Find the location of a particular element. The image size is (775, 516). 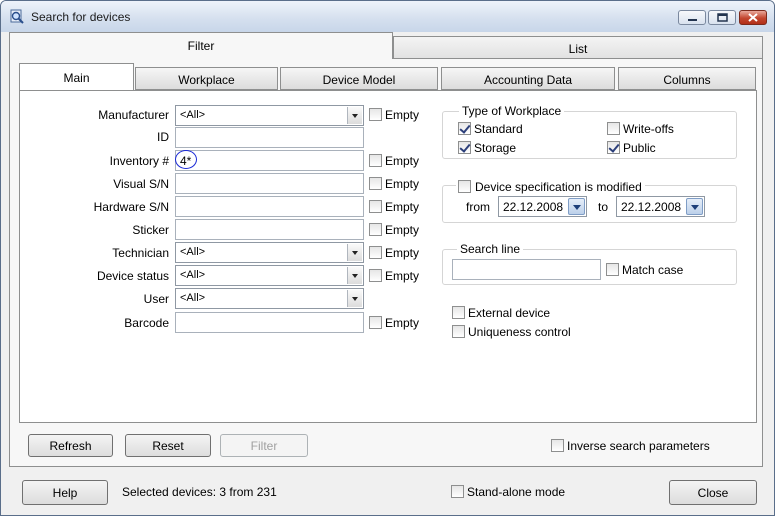

write-offs-checkbox is located at coordinates (613, 128).